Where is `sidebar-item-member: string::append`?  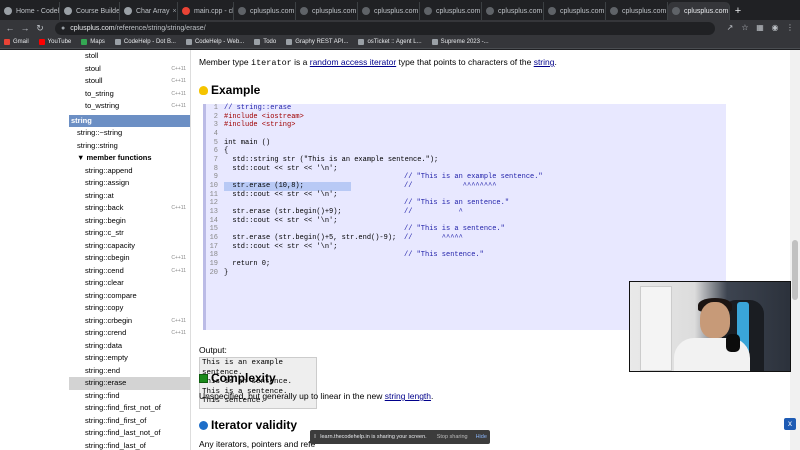 sidebar-item-member: string::append is located at coordinates (129, 171).